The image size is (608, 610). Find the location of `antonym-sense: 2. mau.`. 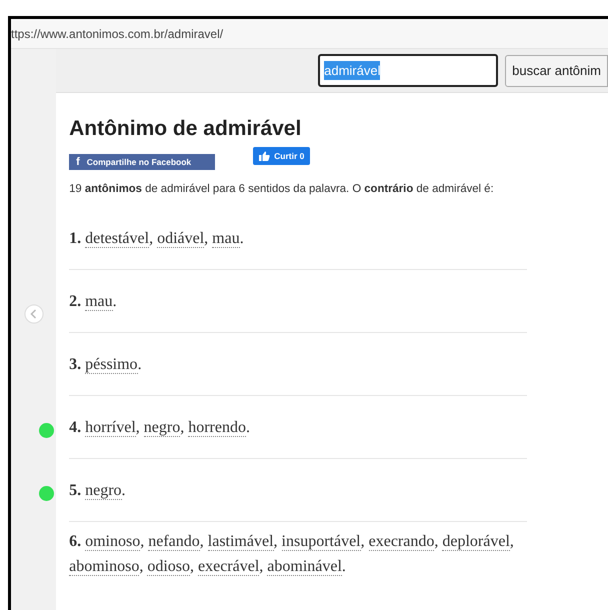

antonym-sense: 2. mau. is located at coordinates (93, 302).